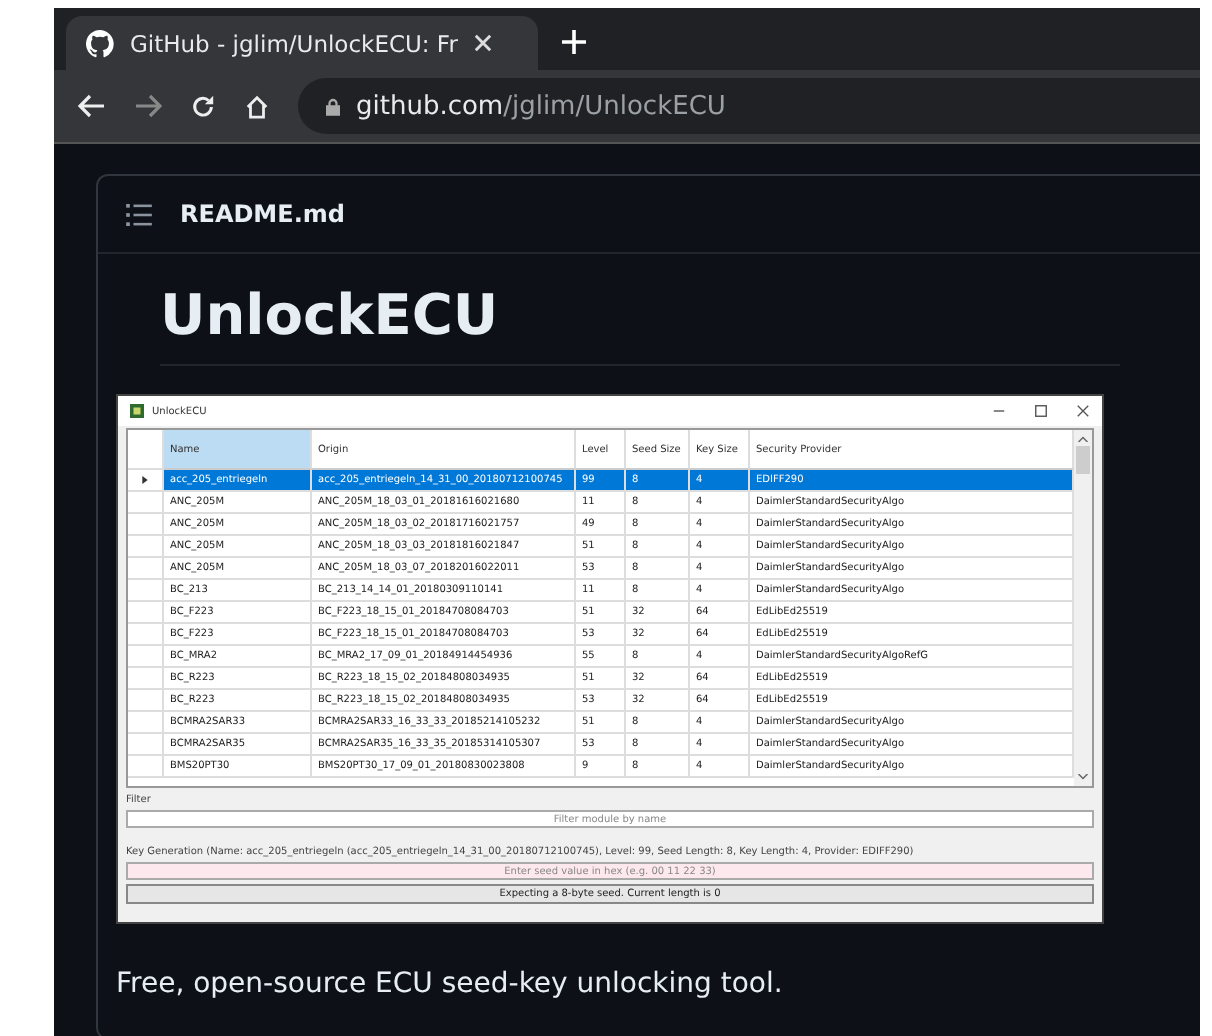 The height and width of the screenshot is (1036, 1212). What do you see at coordinates (1083, 608) in the screenshot?
I see `scrollbar` at bounding box center [1083, 608].